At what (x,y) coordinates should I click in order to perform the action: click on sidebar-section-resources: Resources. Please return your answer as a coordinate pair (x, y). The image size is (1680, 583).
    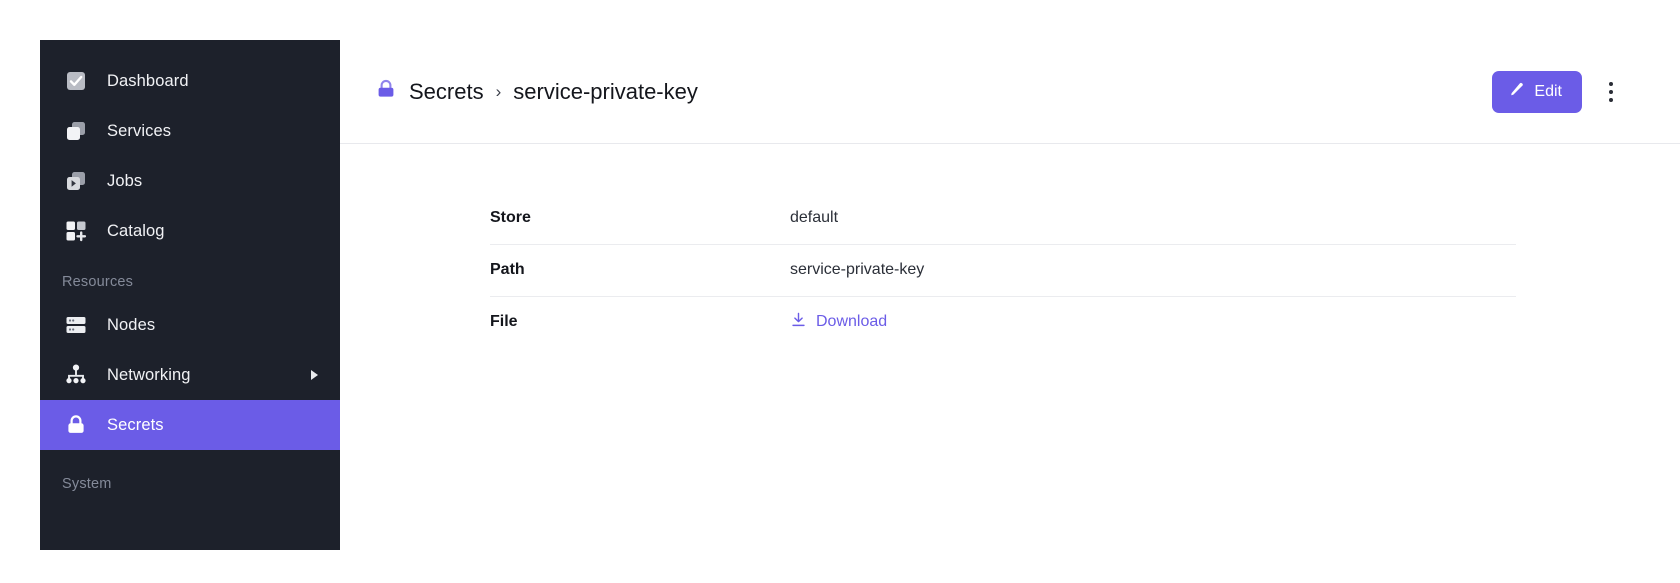
    Looking at the image, I should click on (98, 282).